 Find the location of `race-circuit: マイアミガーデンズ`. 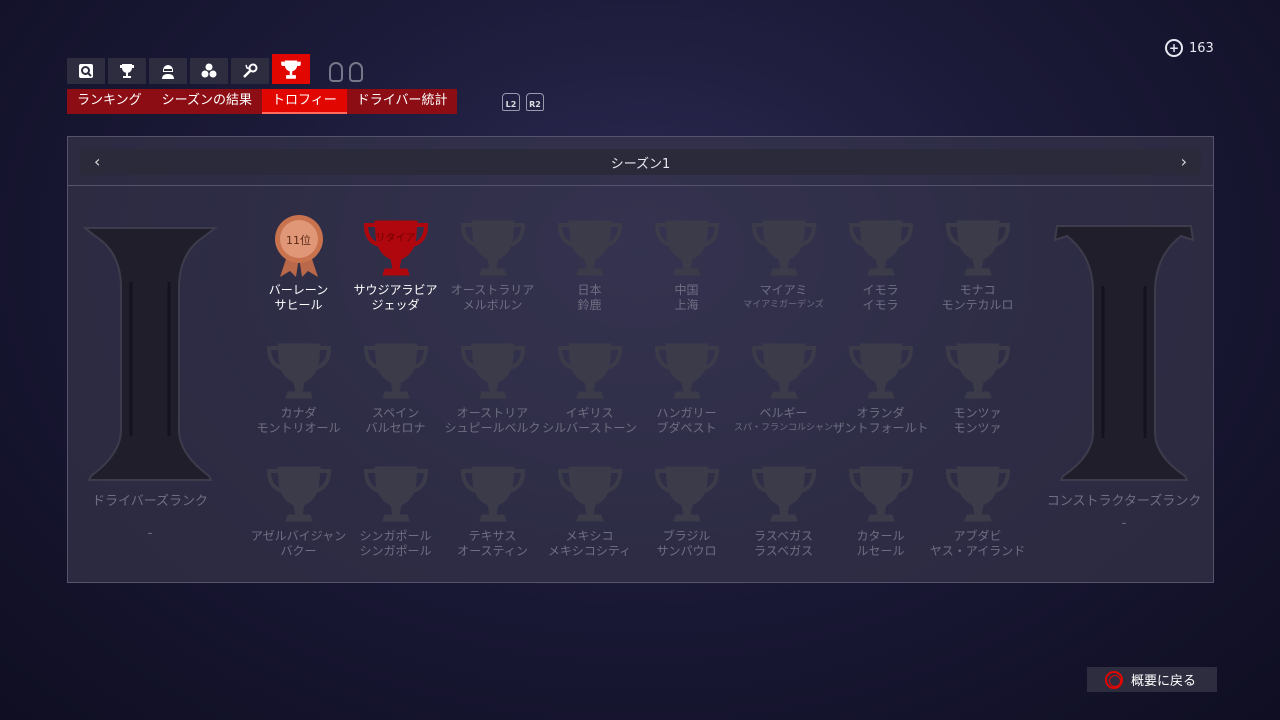

race-circuit: マイアミガーデンズ is located at coordinates (783, 305).